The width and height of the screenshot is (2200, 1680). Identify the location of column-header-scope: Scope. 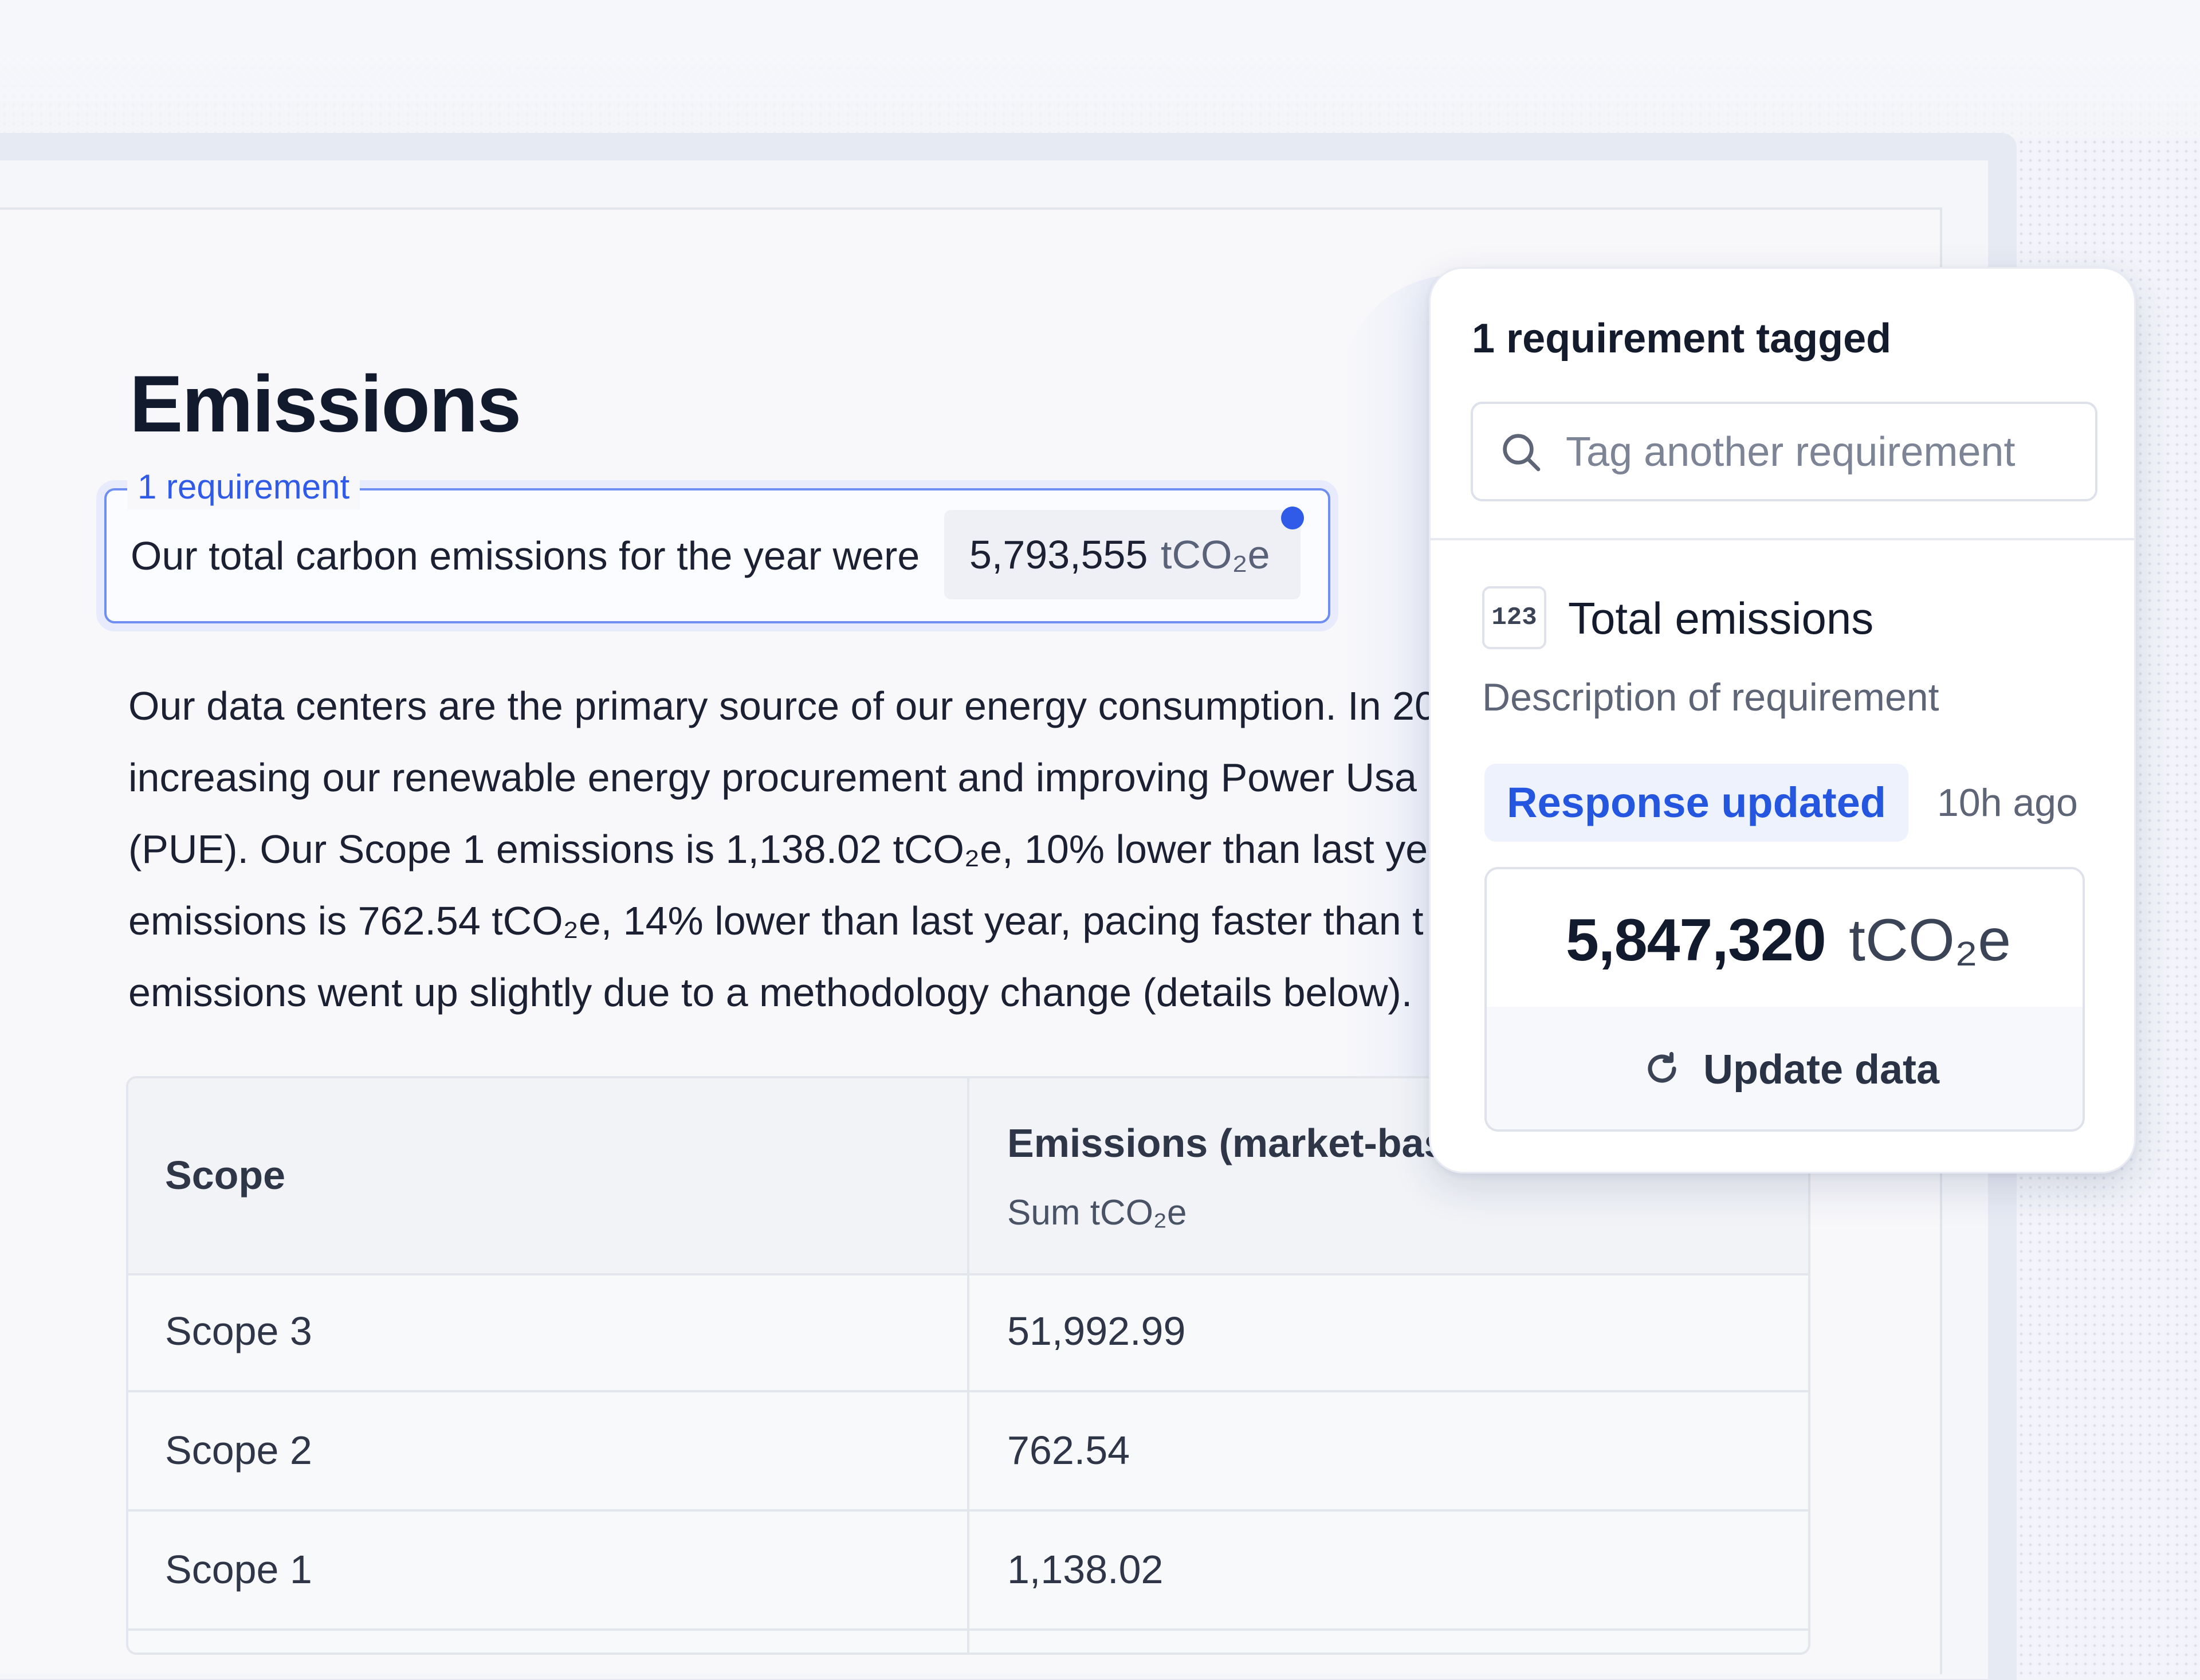
(225, 1175).